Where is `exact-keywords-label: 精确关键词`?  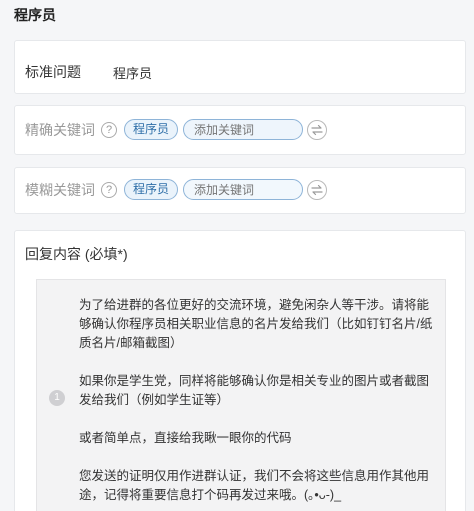
exact-keywords-label: 精确关键词 is located at coordinates (60, 129).